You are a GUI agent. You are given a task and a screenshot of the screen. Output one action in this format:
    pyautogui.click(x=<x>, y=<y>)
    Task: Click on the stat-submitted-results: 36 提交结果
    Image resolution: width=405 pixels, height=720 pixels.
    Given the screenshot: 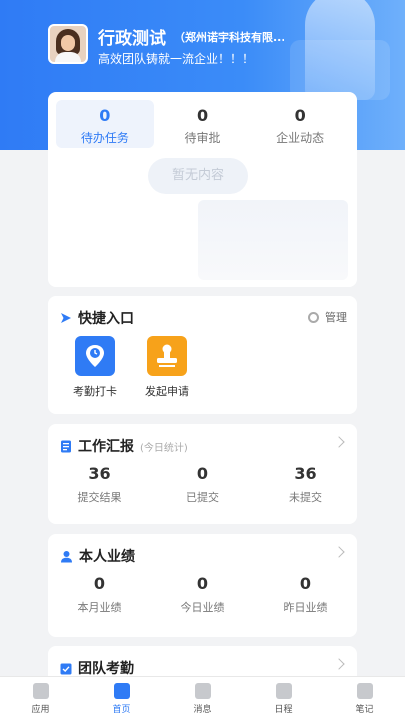 What is the action you would take?
    pyautogui.click(x=99, y=484)
    